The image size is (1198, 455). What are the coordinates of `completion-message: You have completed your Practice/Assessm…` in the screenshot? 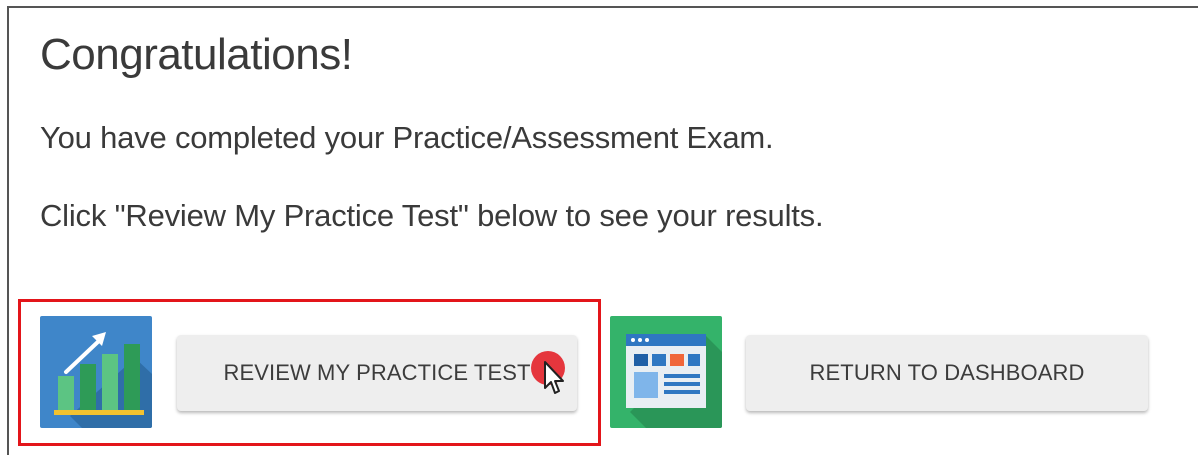 It's located at (407, 137).